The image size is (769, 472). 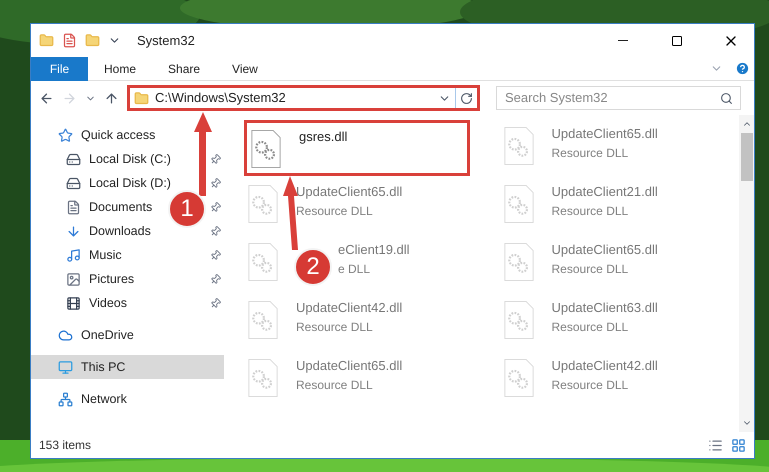 What do you see at coordinates (65, 399) in the screenshot?
I see `network-icon` at bounding box center [65, 399].